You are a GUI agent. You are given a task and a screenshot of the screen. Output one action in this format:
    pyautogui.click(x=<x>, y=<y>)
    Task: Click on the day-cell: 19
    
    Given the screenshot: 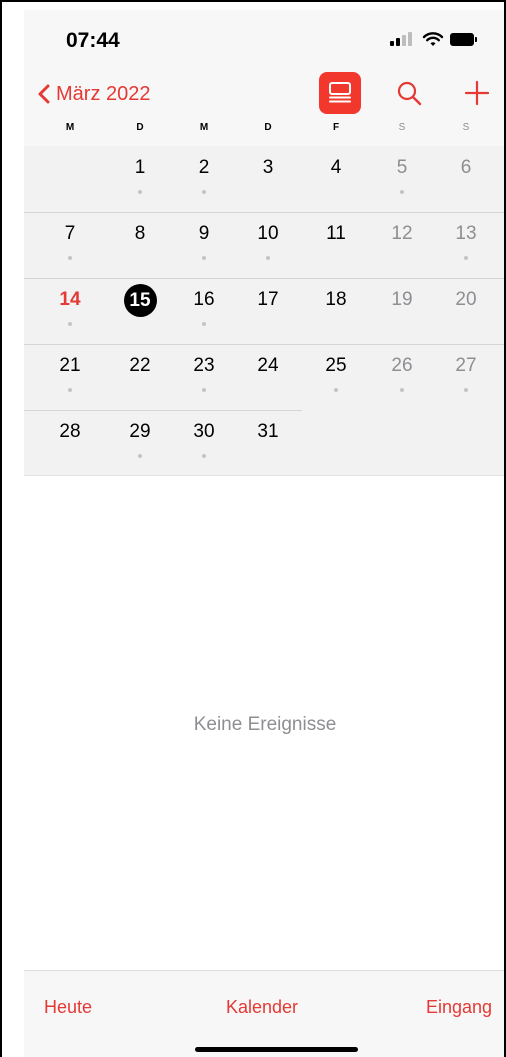 What is the action you would take?
    pyautogui.click(x=402, y=310)
    